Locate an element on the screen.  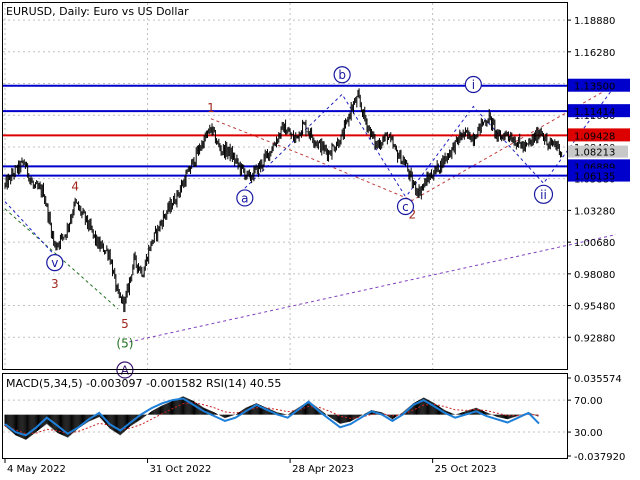
wave-label: 3 is located at coordinates (55, 284).